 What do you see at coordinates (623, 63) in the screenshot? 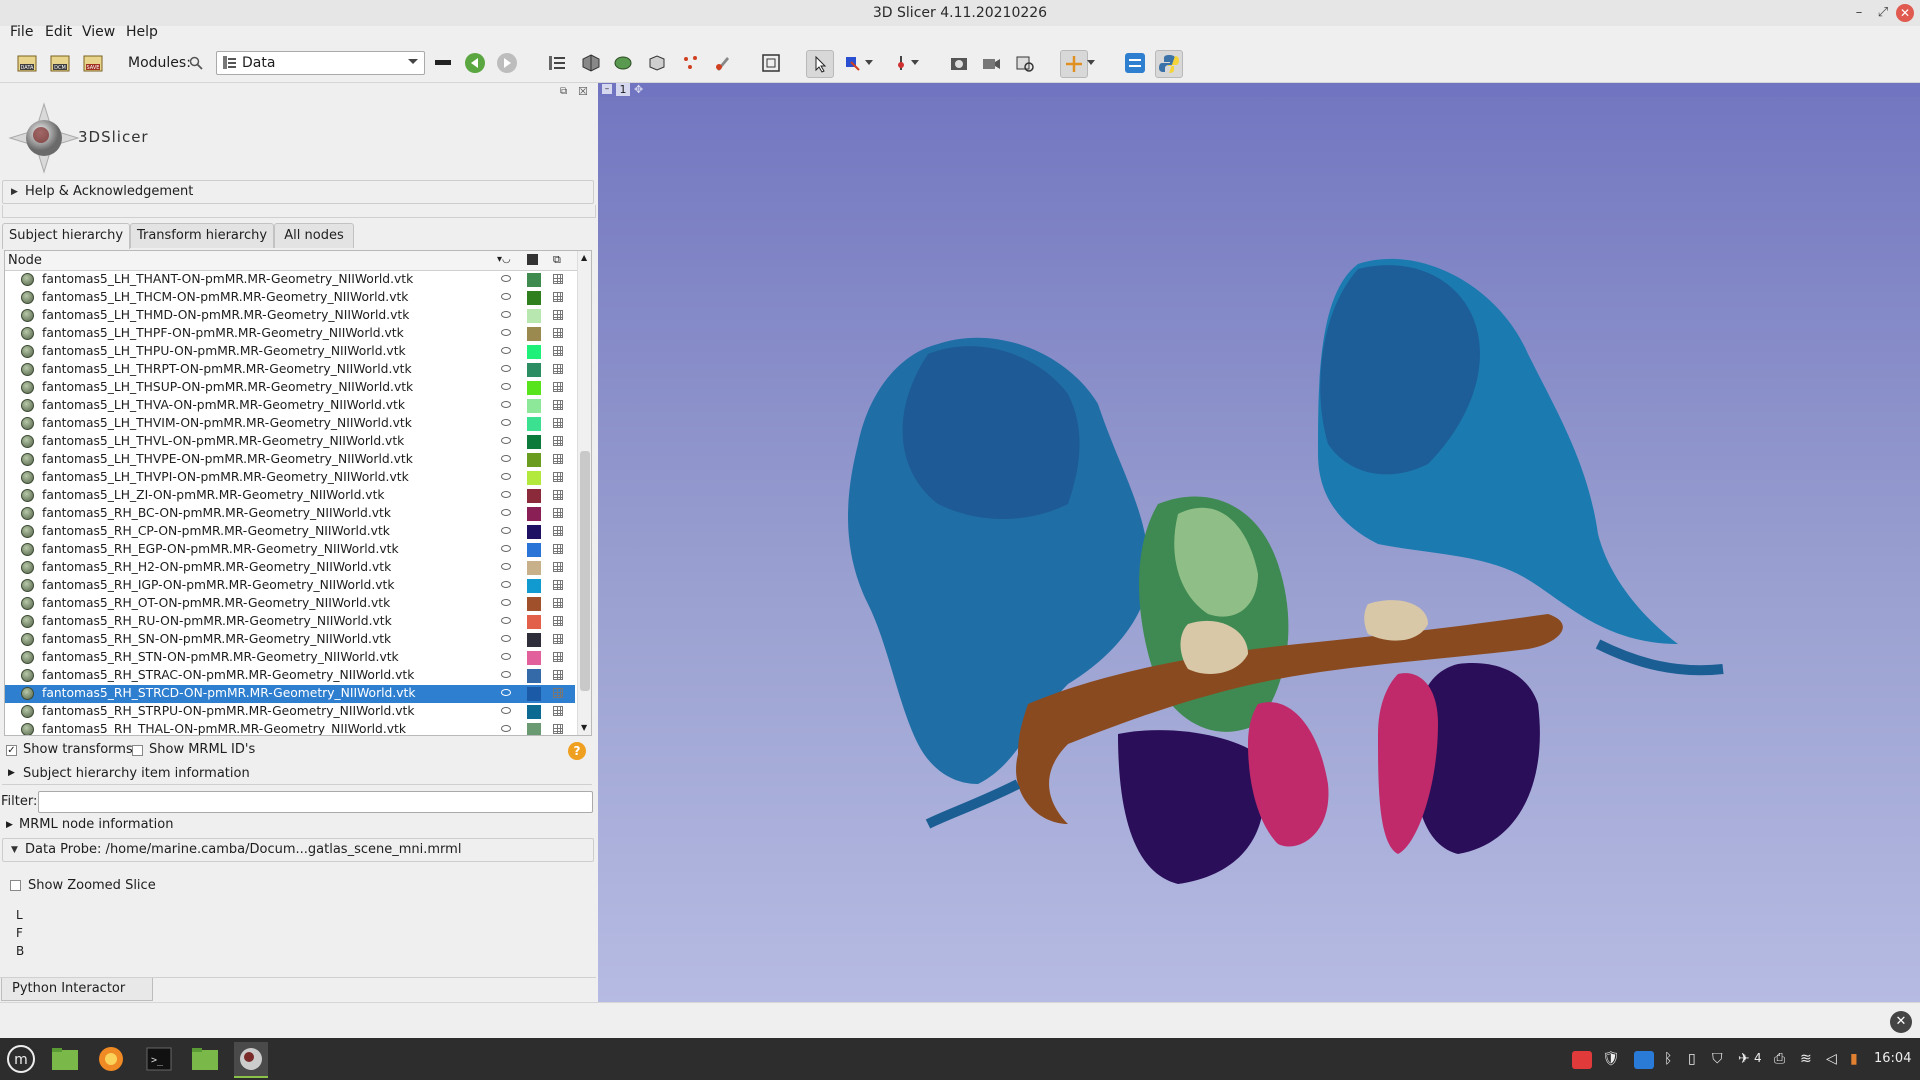
I see `models-icon` at bounding box center [623, 63].